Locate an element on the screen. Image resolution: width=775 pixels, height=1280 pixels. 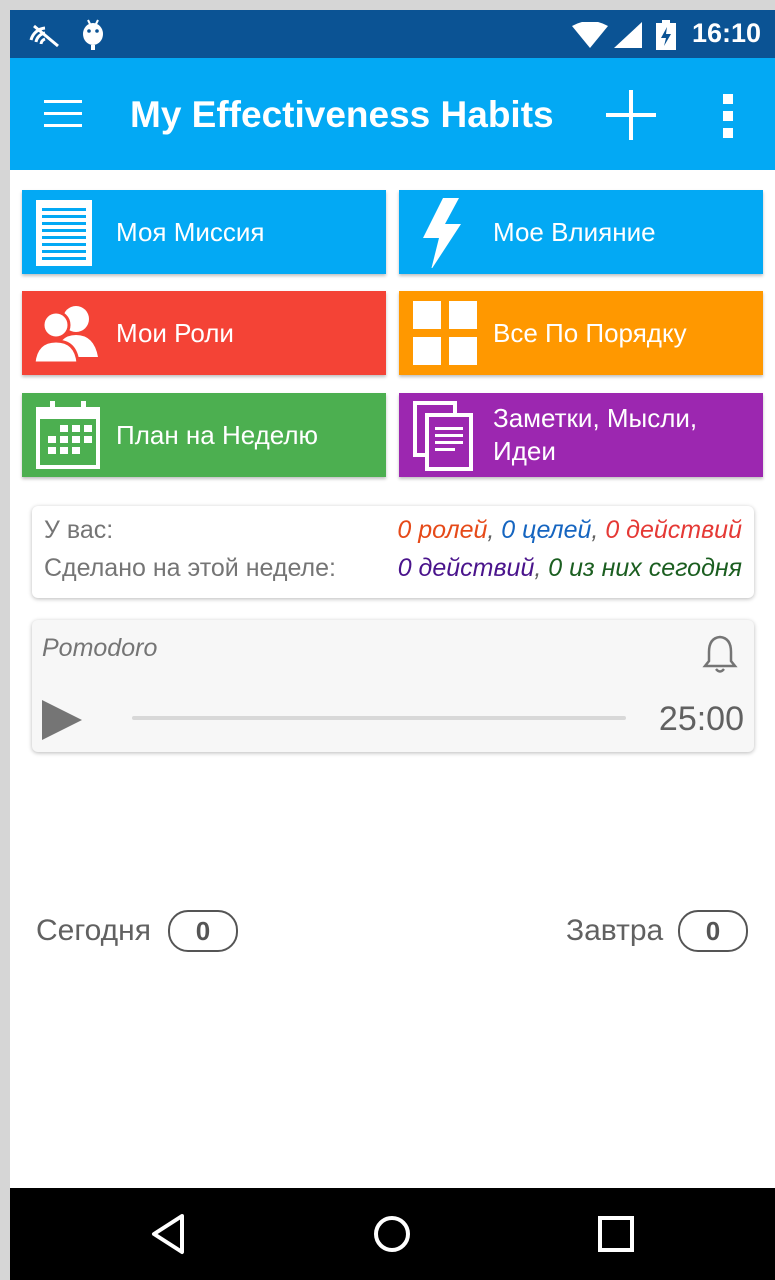
stats-have-value: 0 ролей, 0 целей, 0 действий is located at coordinates (569, 530).